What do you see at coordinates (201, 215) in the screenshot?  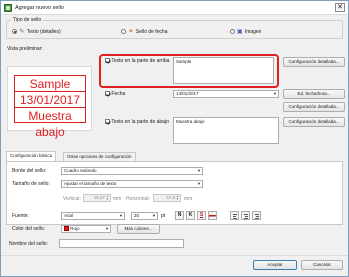 I see `underline-button: S` at bounding box center [201, 215].